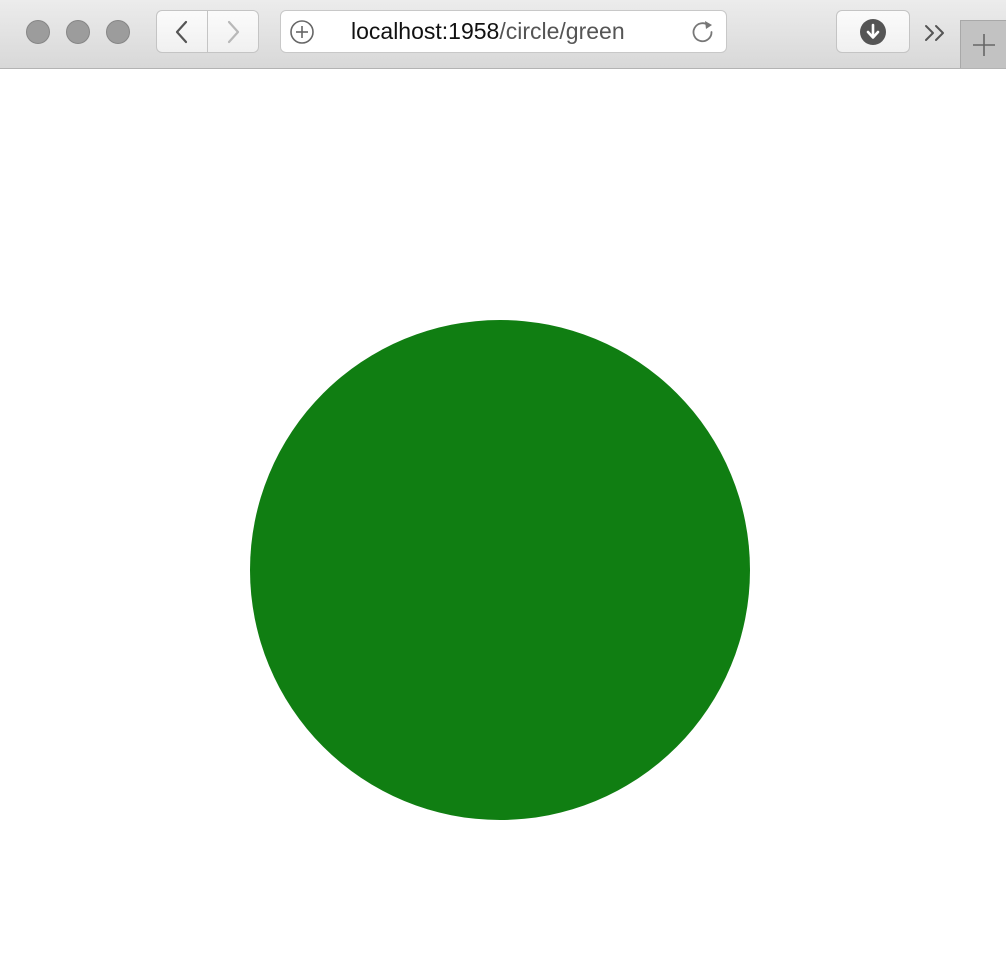 Image resolution: width=1006 pixels, height=958 pixels. What do you see at coordinates (38, 32) in the screenshot?
I see `close-window-button` at bounding box center [38, 32].